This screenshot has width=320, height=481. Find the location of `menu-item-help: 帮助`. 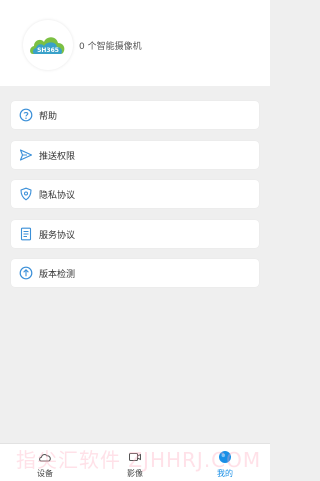

menu-item-help: 帮助 is located at coordinates (135, 115).